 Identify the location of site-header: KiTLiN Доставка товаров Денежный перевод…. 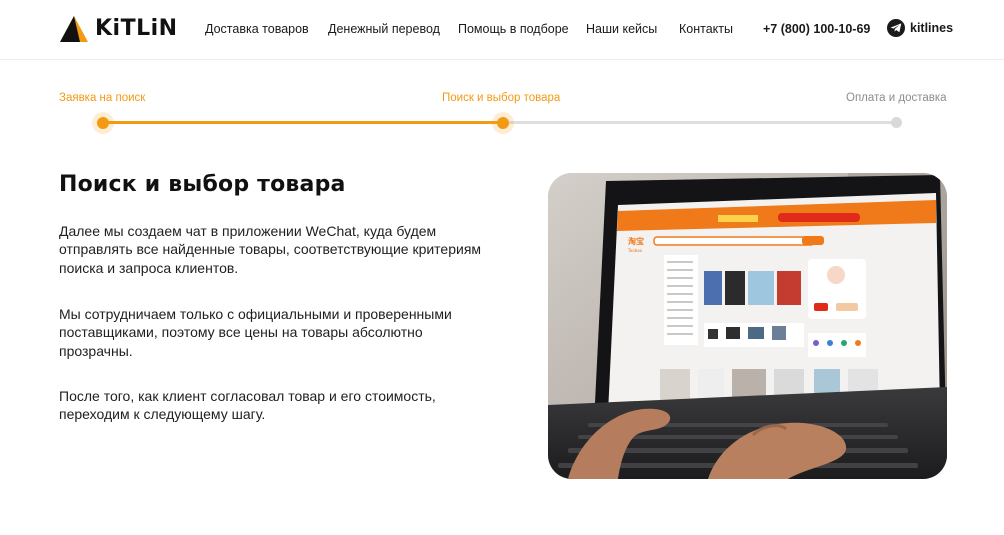
(502, 30).